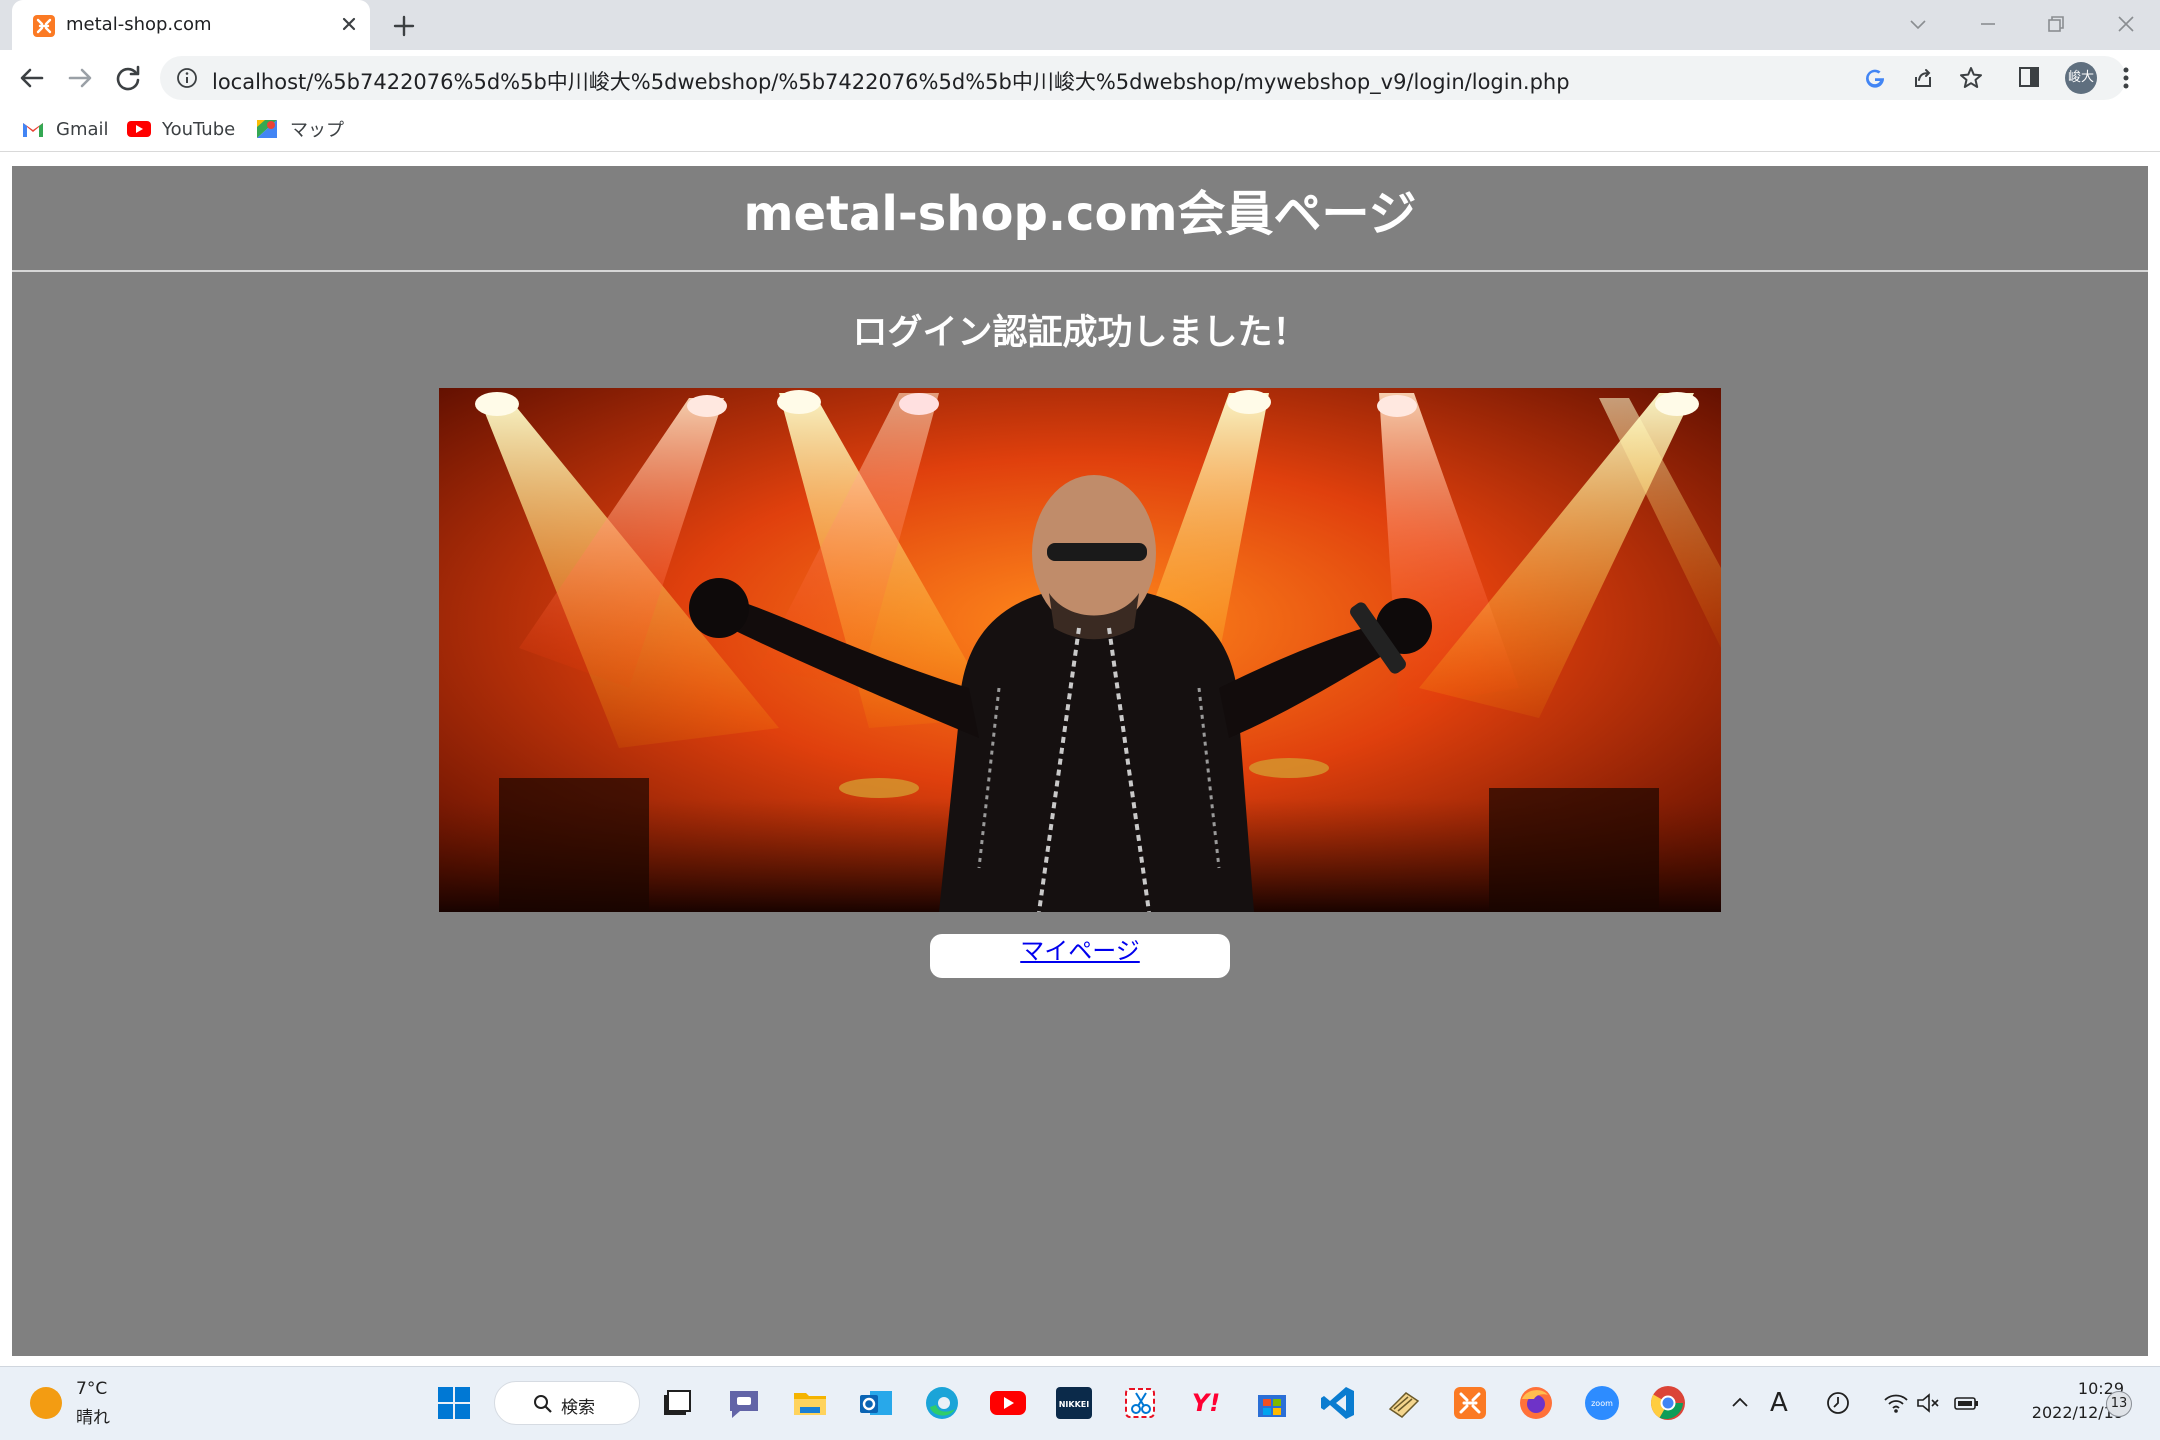 The height and width of the screenshot is (1440, 2160). I want to click on notification-badge: 13, so click(2119, 1404).